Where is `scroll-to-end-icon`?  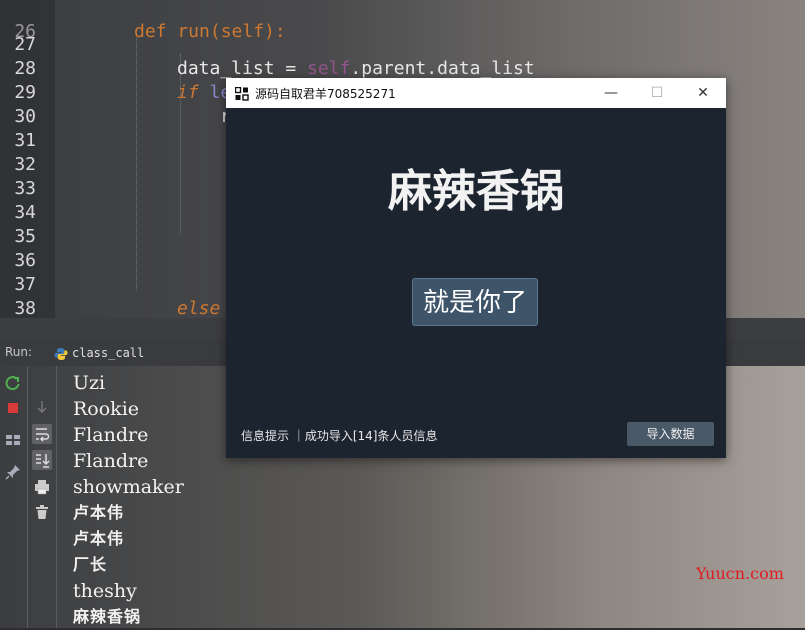
scroll-to-end-icon is located at coordinates (42, 460).